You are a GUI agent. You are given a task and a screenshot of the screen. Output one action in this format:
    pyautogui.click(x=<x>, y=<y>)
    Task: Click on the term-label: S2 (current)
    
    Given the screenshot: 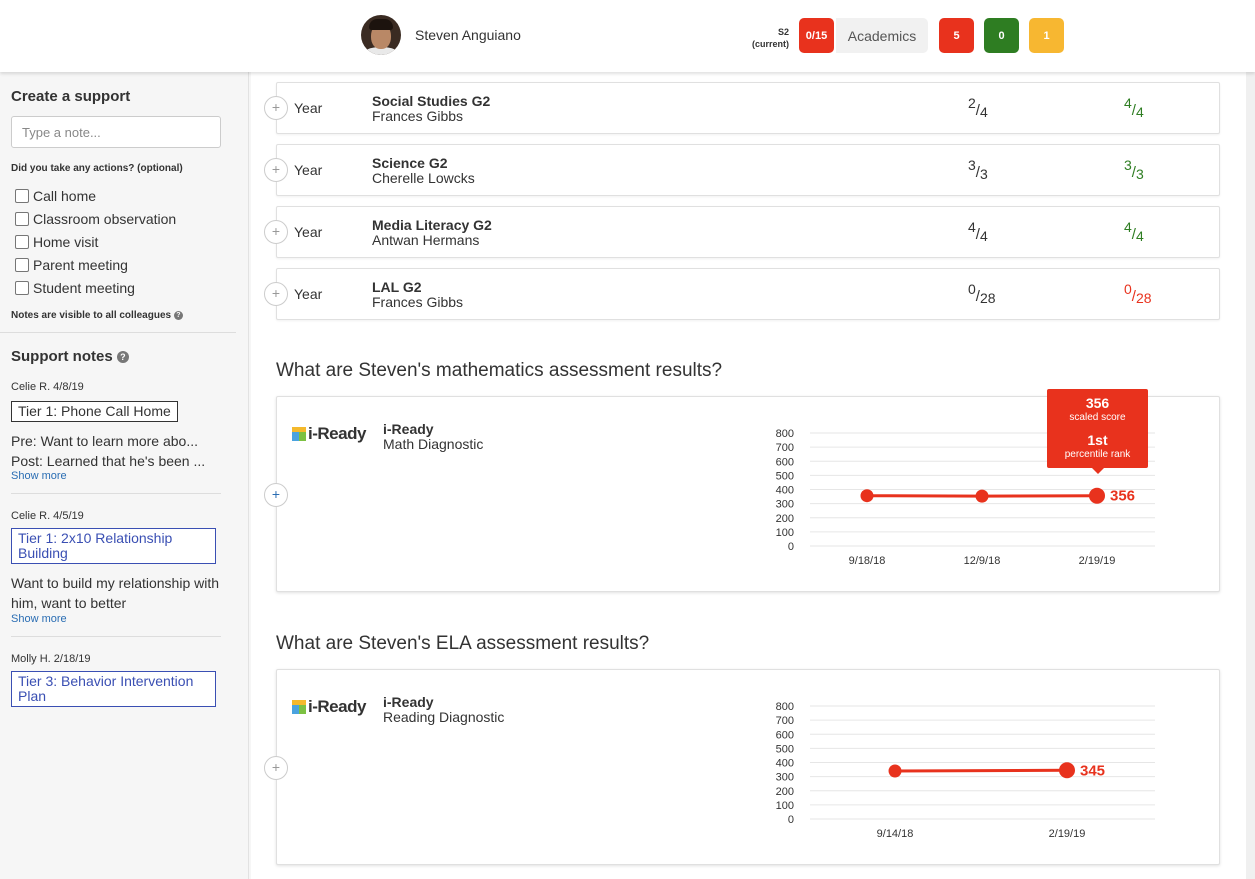 What is the action you would take?
    pyautogui.click(x=762, y=38)
    